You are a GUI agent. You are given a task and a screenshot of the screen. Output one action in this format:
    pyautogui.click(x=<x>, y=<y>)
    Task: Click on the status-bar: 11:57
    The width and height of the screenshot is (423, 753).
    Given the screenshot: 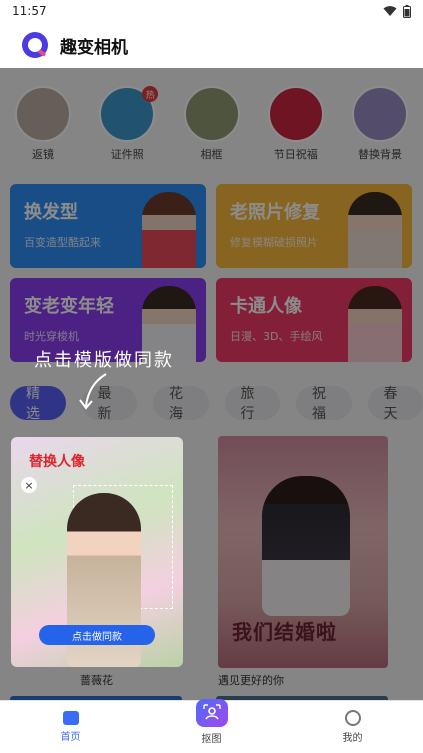 What is the action you would take?
    pyautogui.click(x=211, y=11)
    